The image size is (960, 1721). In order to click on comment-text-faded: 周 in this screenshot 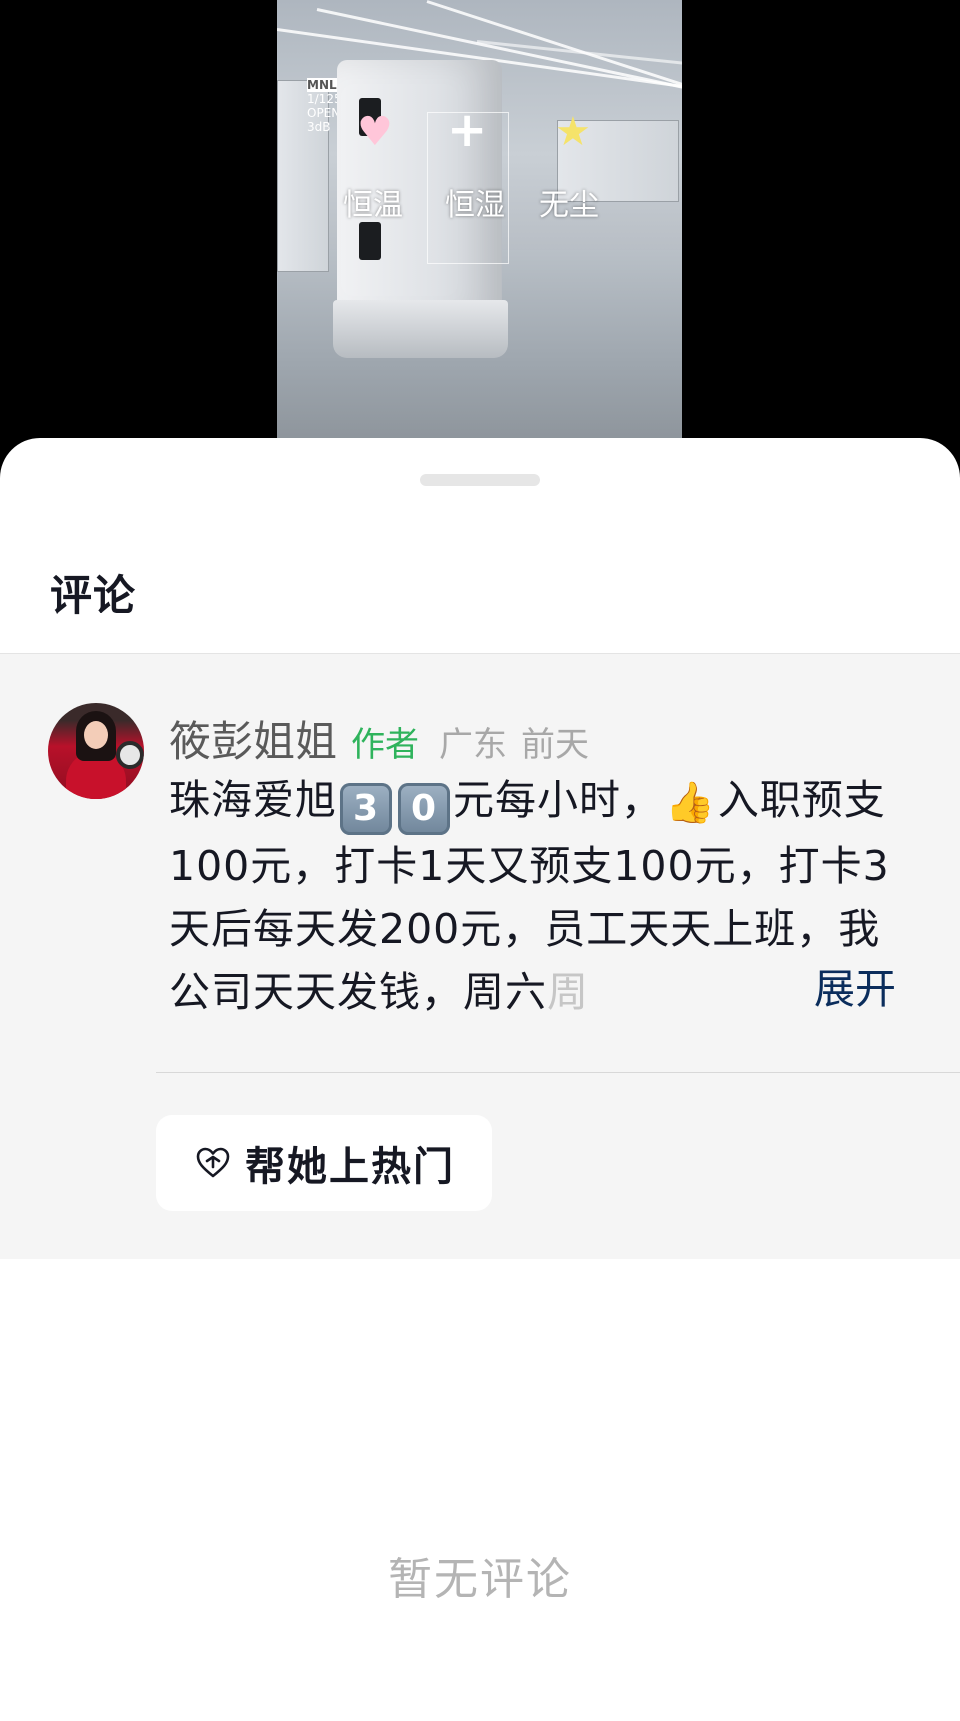, I will do `click(568, 992)`.